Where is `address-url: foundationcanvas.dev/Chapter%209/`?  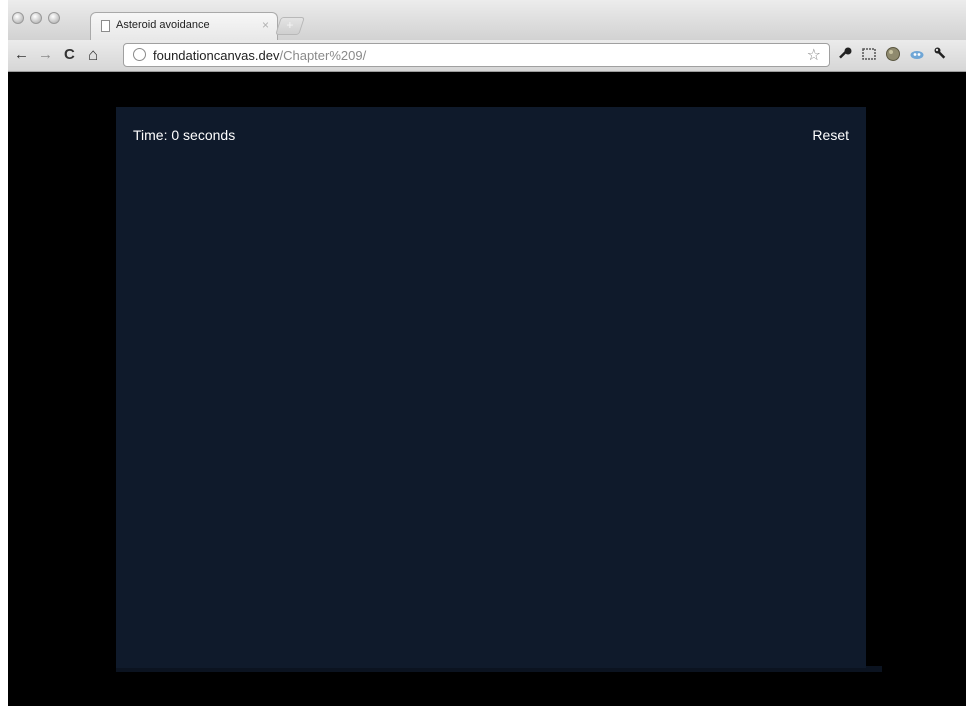 address-url: foundationcanvas.dev/Chapter%209/ is located at coordinates (259, 55).